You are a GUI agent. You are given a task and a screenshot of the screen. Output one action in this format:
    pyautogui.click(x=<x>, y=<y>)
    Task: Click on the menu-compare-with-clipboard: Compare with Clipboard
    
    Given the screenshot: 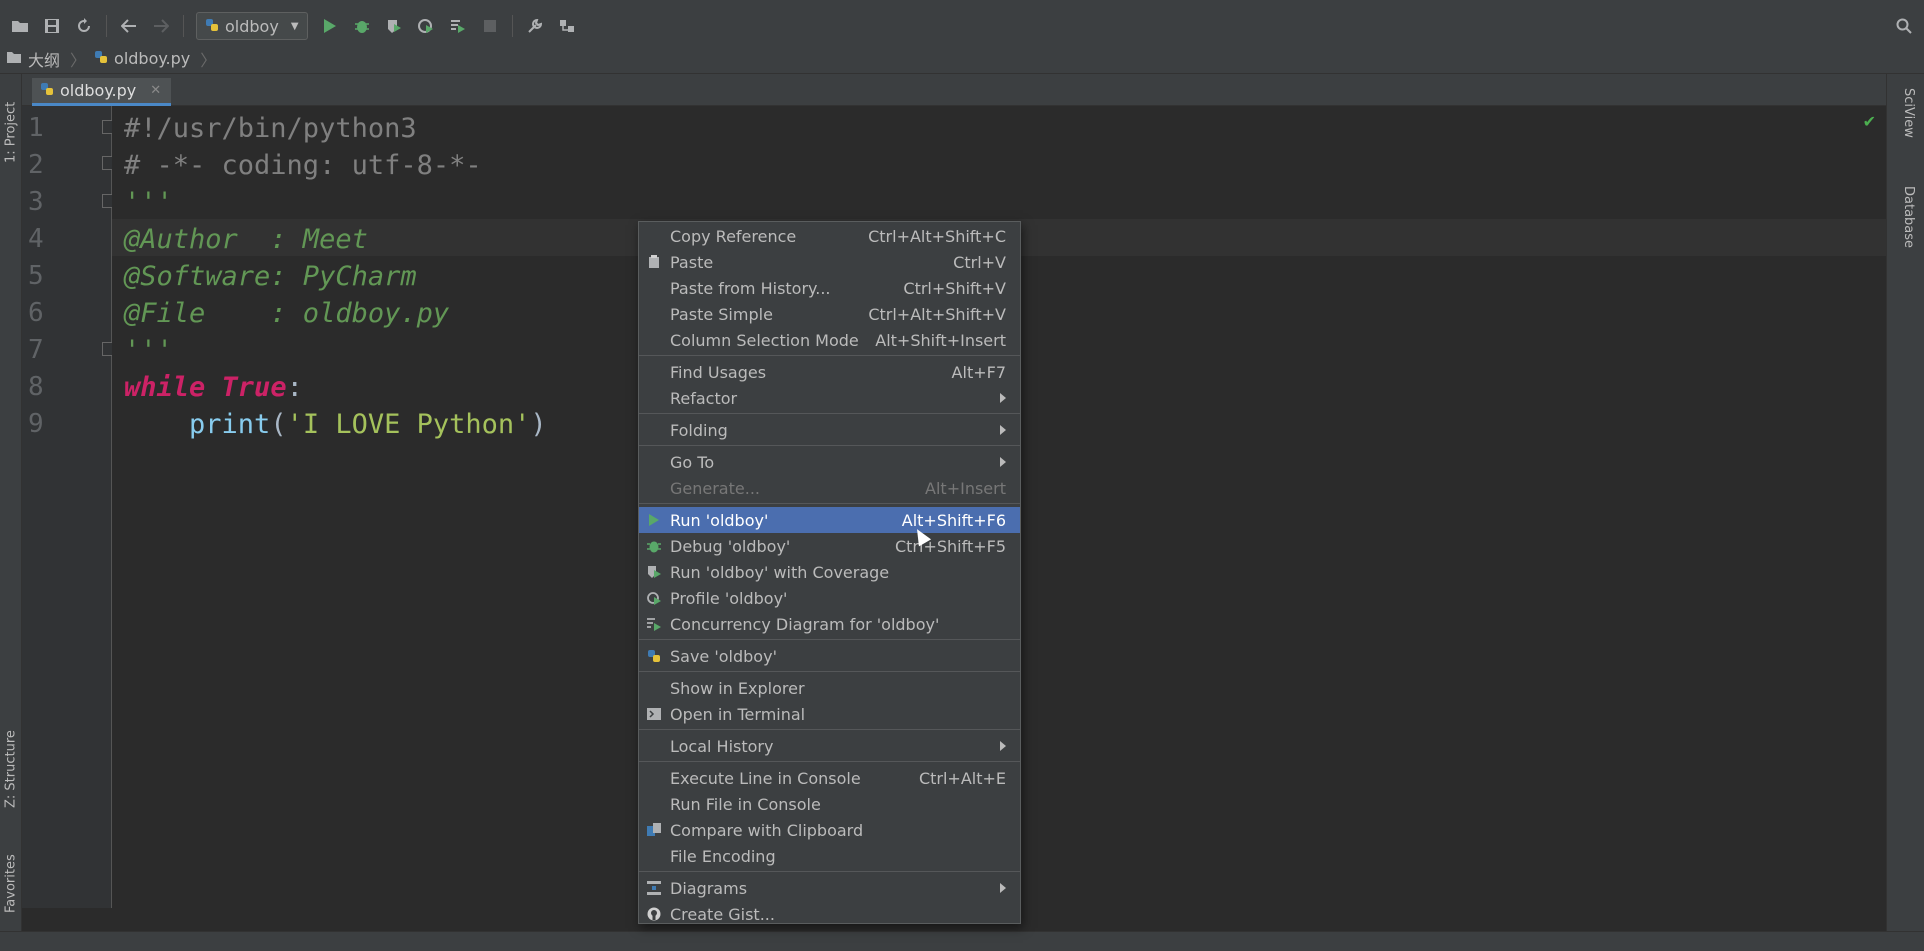 What is the action you would take?
    pyautogui.click(x=829, y=830)
    